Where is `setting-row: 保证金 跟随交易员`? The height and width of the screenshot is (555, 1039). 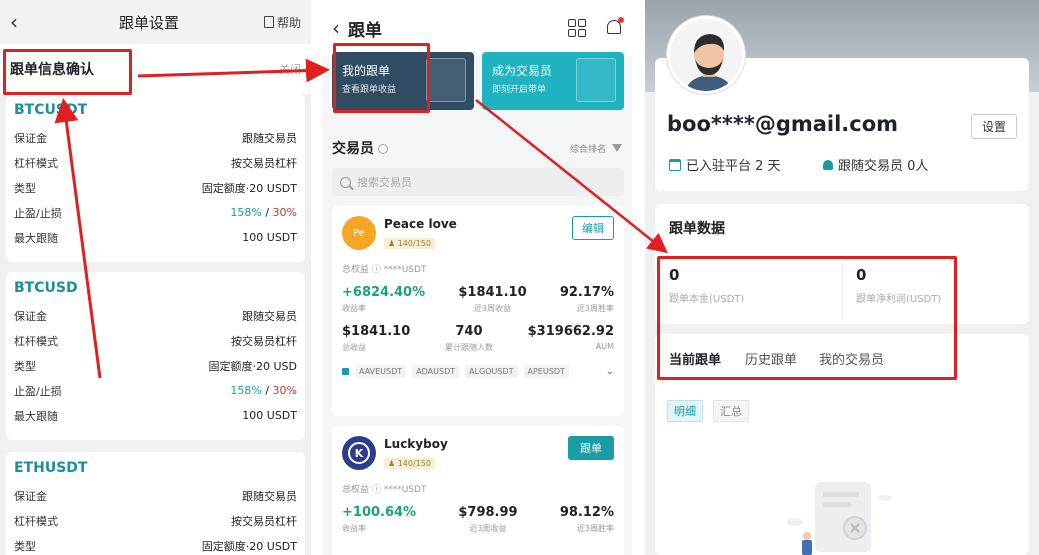 setting-row: 保证金 跟随交易员 is located at coordinates (155, 137).